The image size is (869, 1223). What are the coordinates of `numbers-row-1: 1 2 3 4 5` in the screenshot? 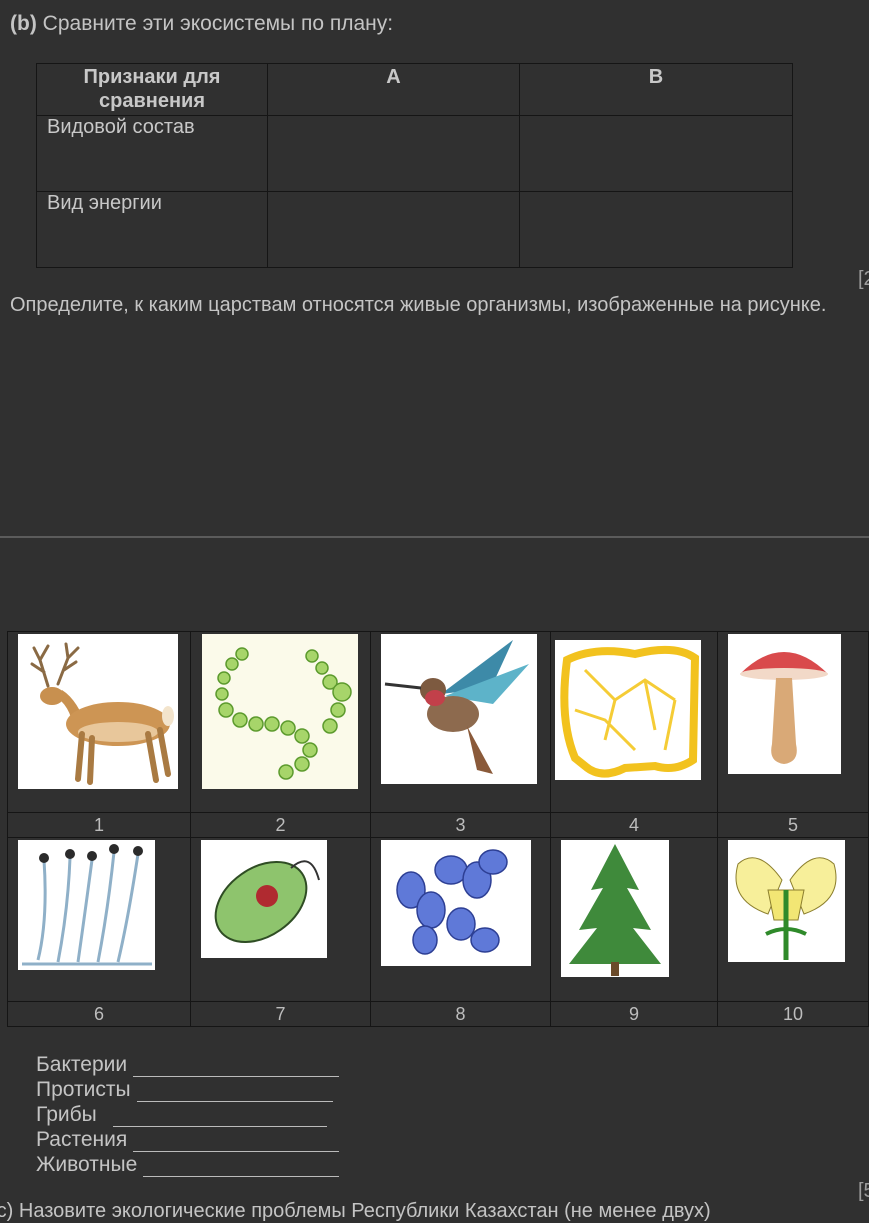 It's located at (438, 825).